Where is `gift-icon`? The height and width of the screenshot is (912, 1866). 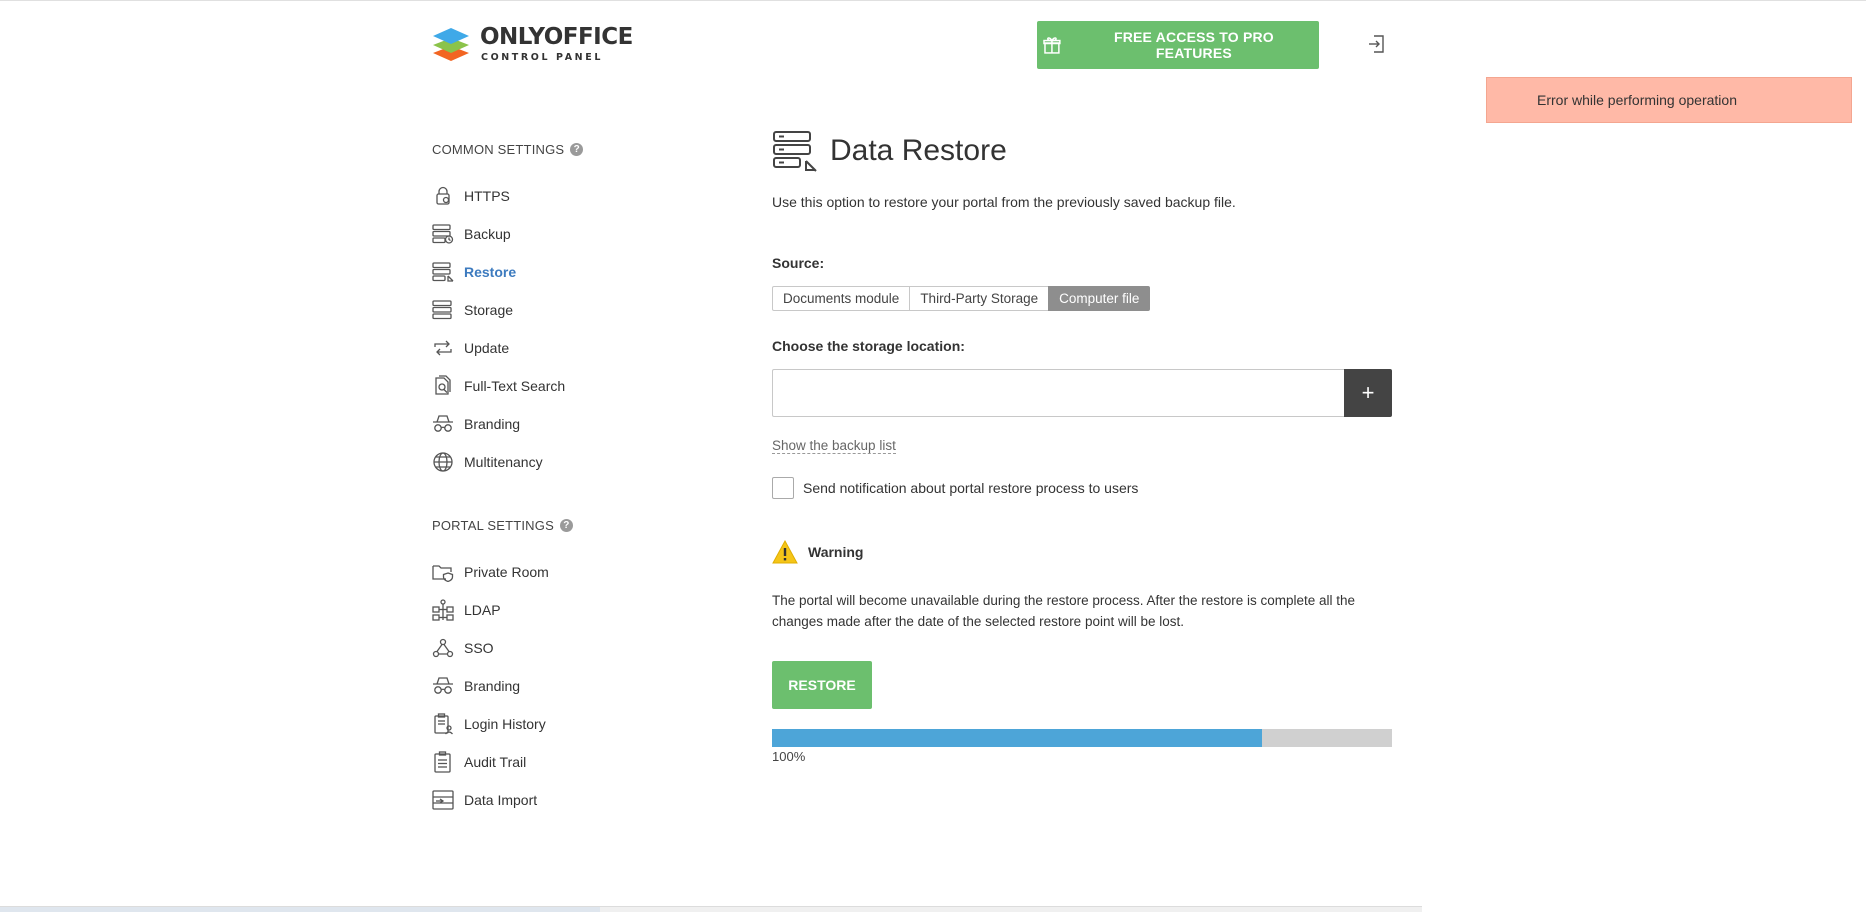
gift-icon is located at coordinates (1052, 45).